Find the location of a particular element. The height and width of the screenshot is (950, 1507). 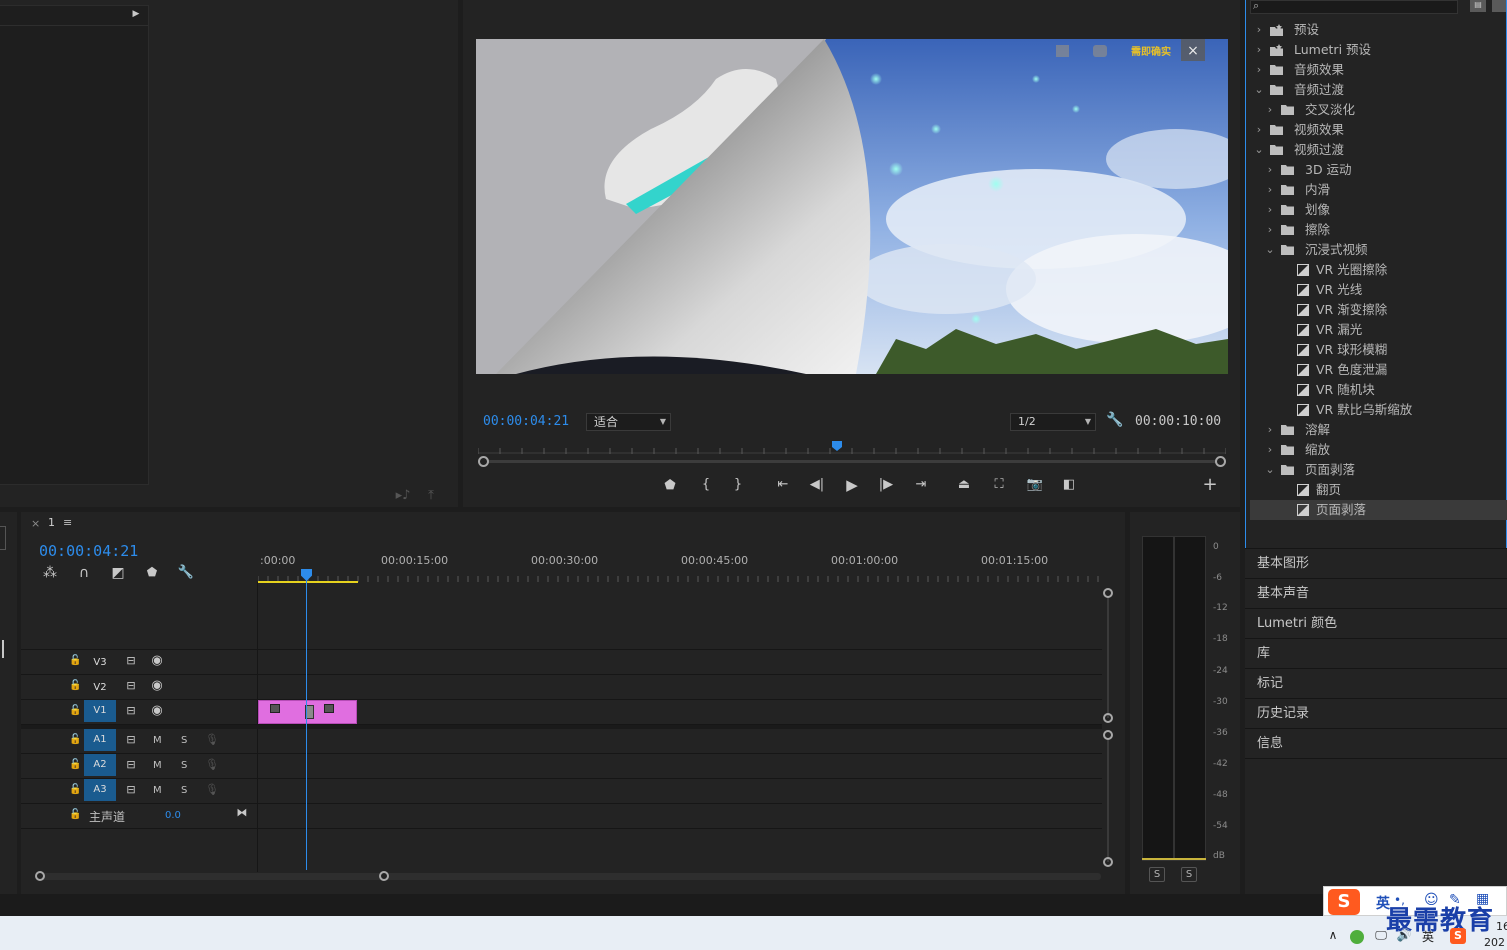

clock-date: 202 is located at coordinates (1494, 942).